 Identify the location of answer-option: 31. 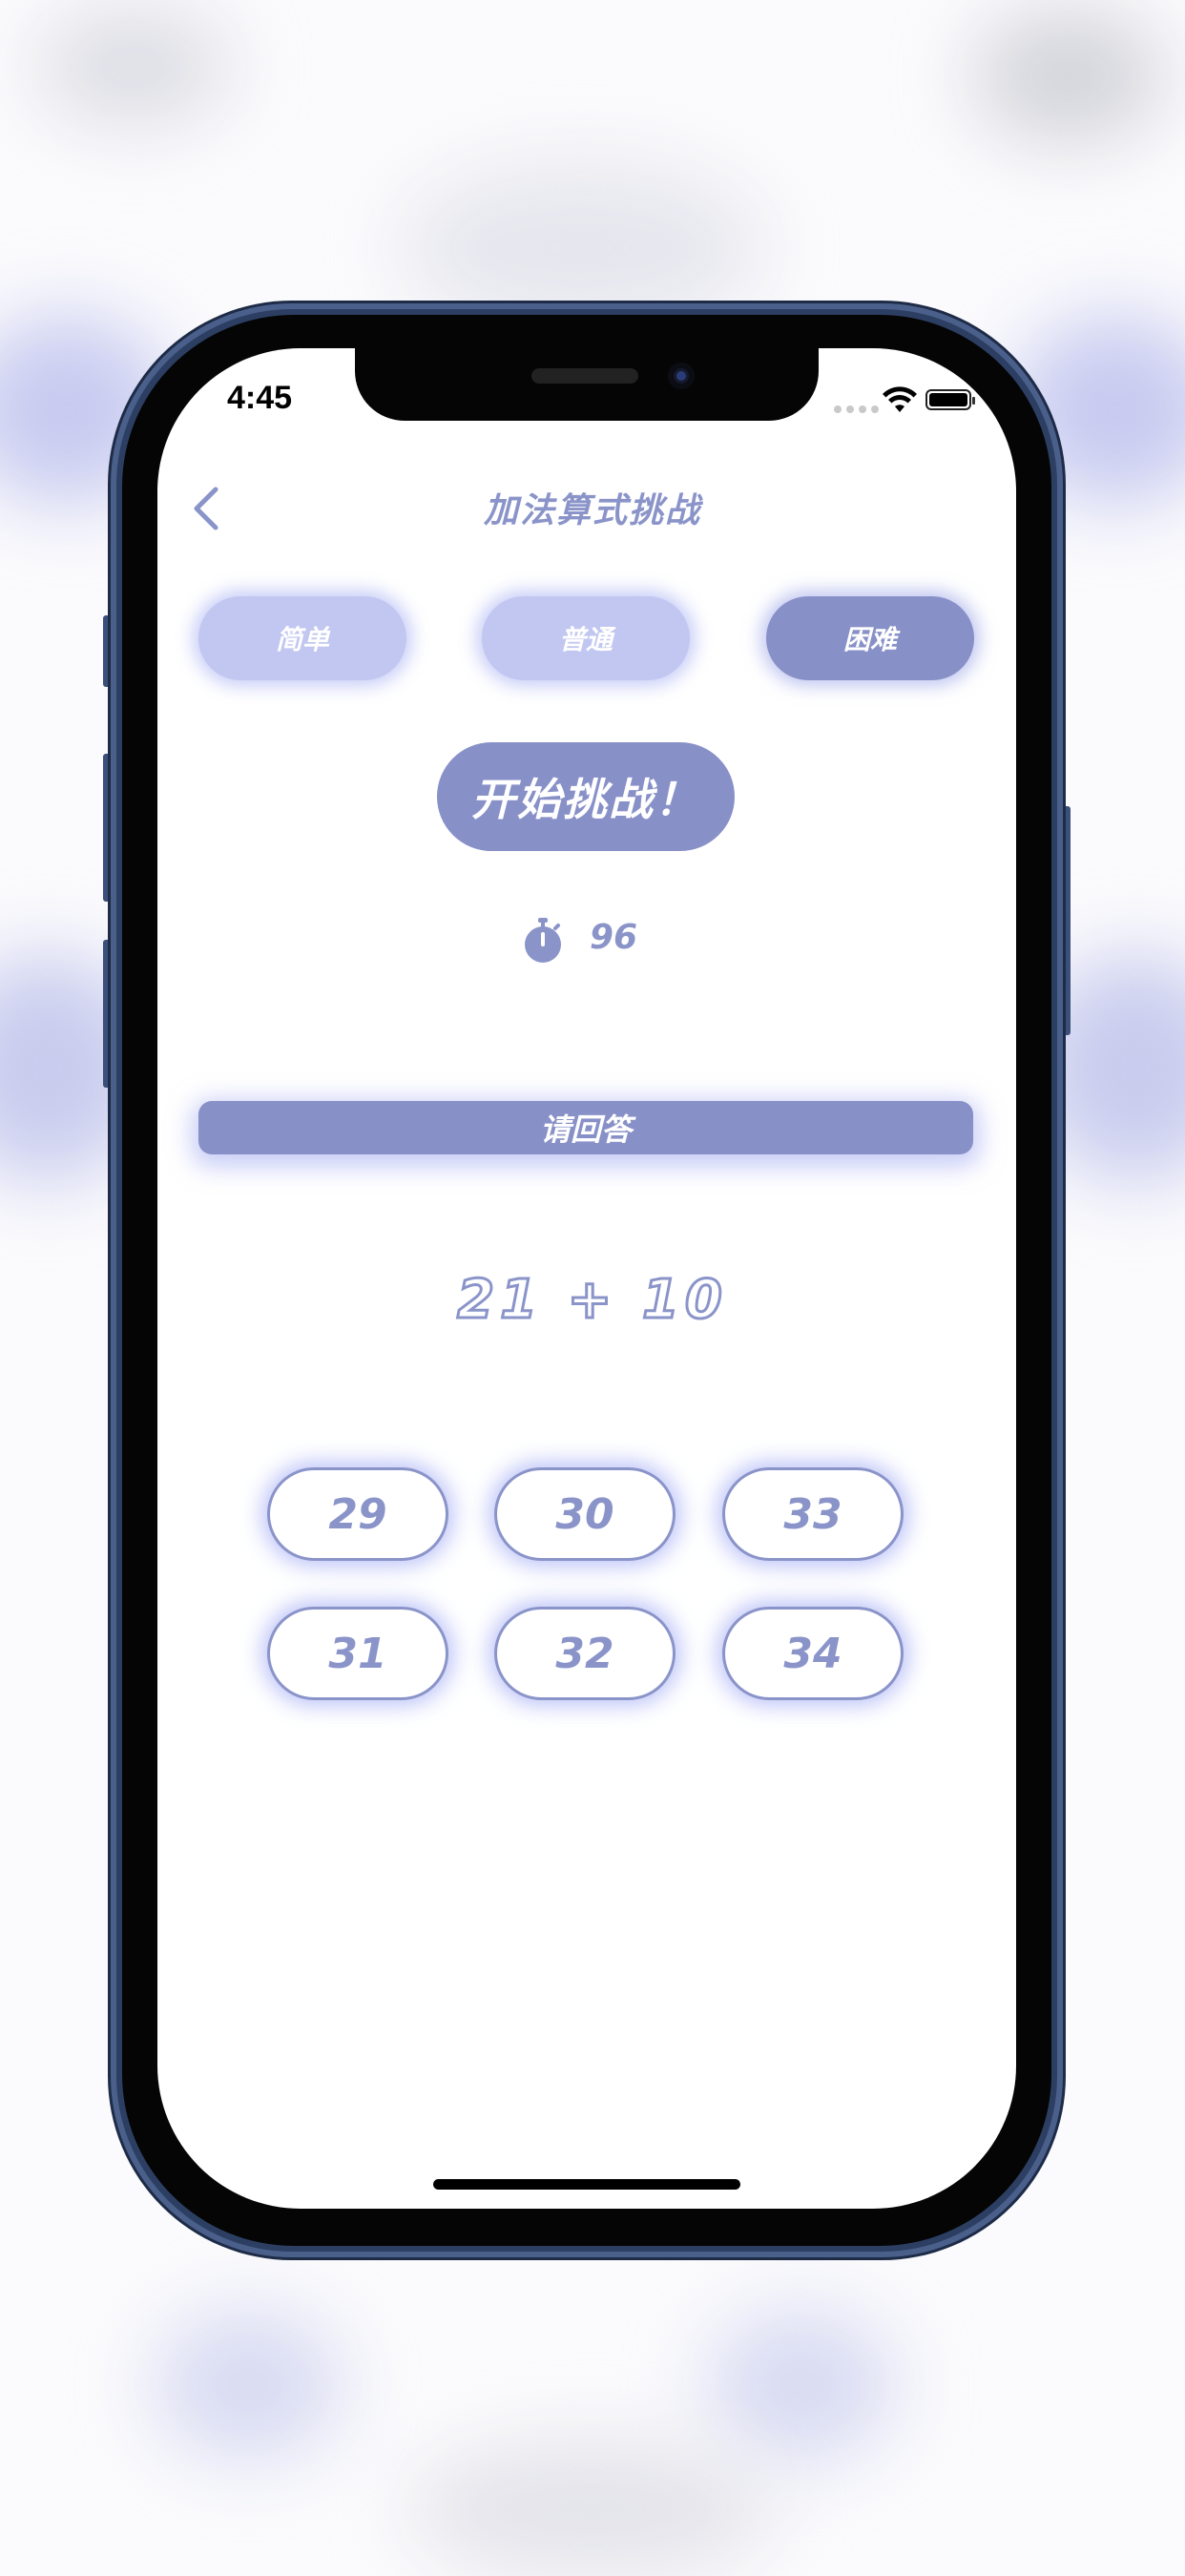
(357, 1653).